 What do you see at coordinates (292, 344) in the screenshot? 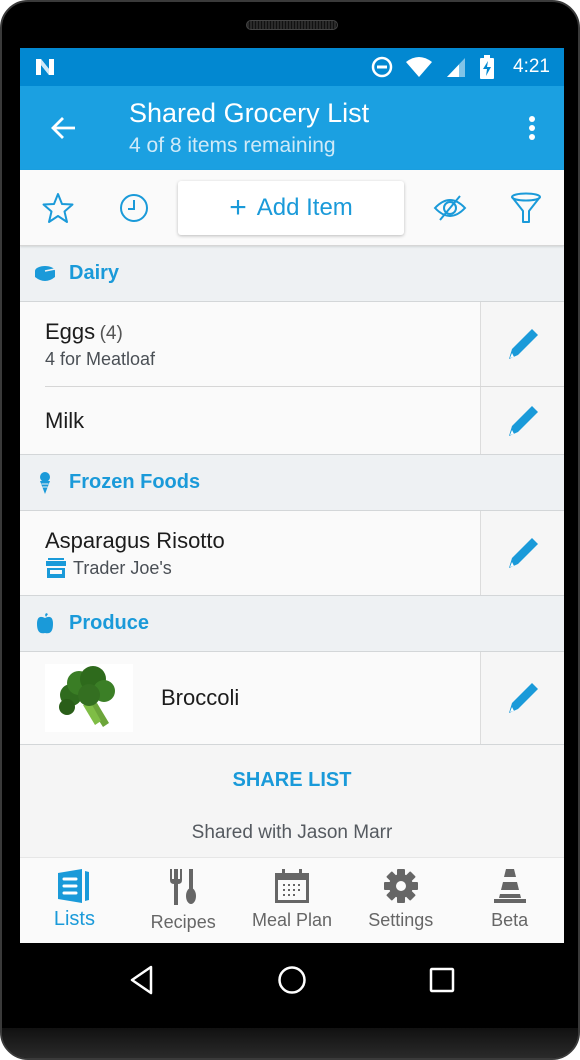
I see `list-item-eggs: Eggs (4) 4 for Meatloaf` at bounding box center [292, 344].